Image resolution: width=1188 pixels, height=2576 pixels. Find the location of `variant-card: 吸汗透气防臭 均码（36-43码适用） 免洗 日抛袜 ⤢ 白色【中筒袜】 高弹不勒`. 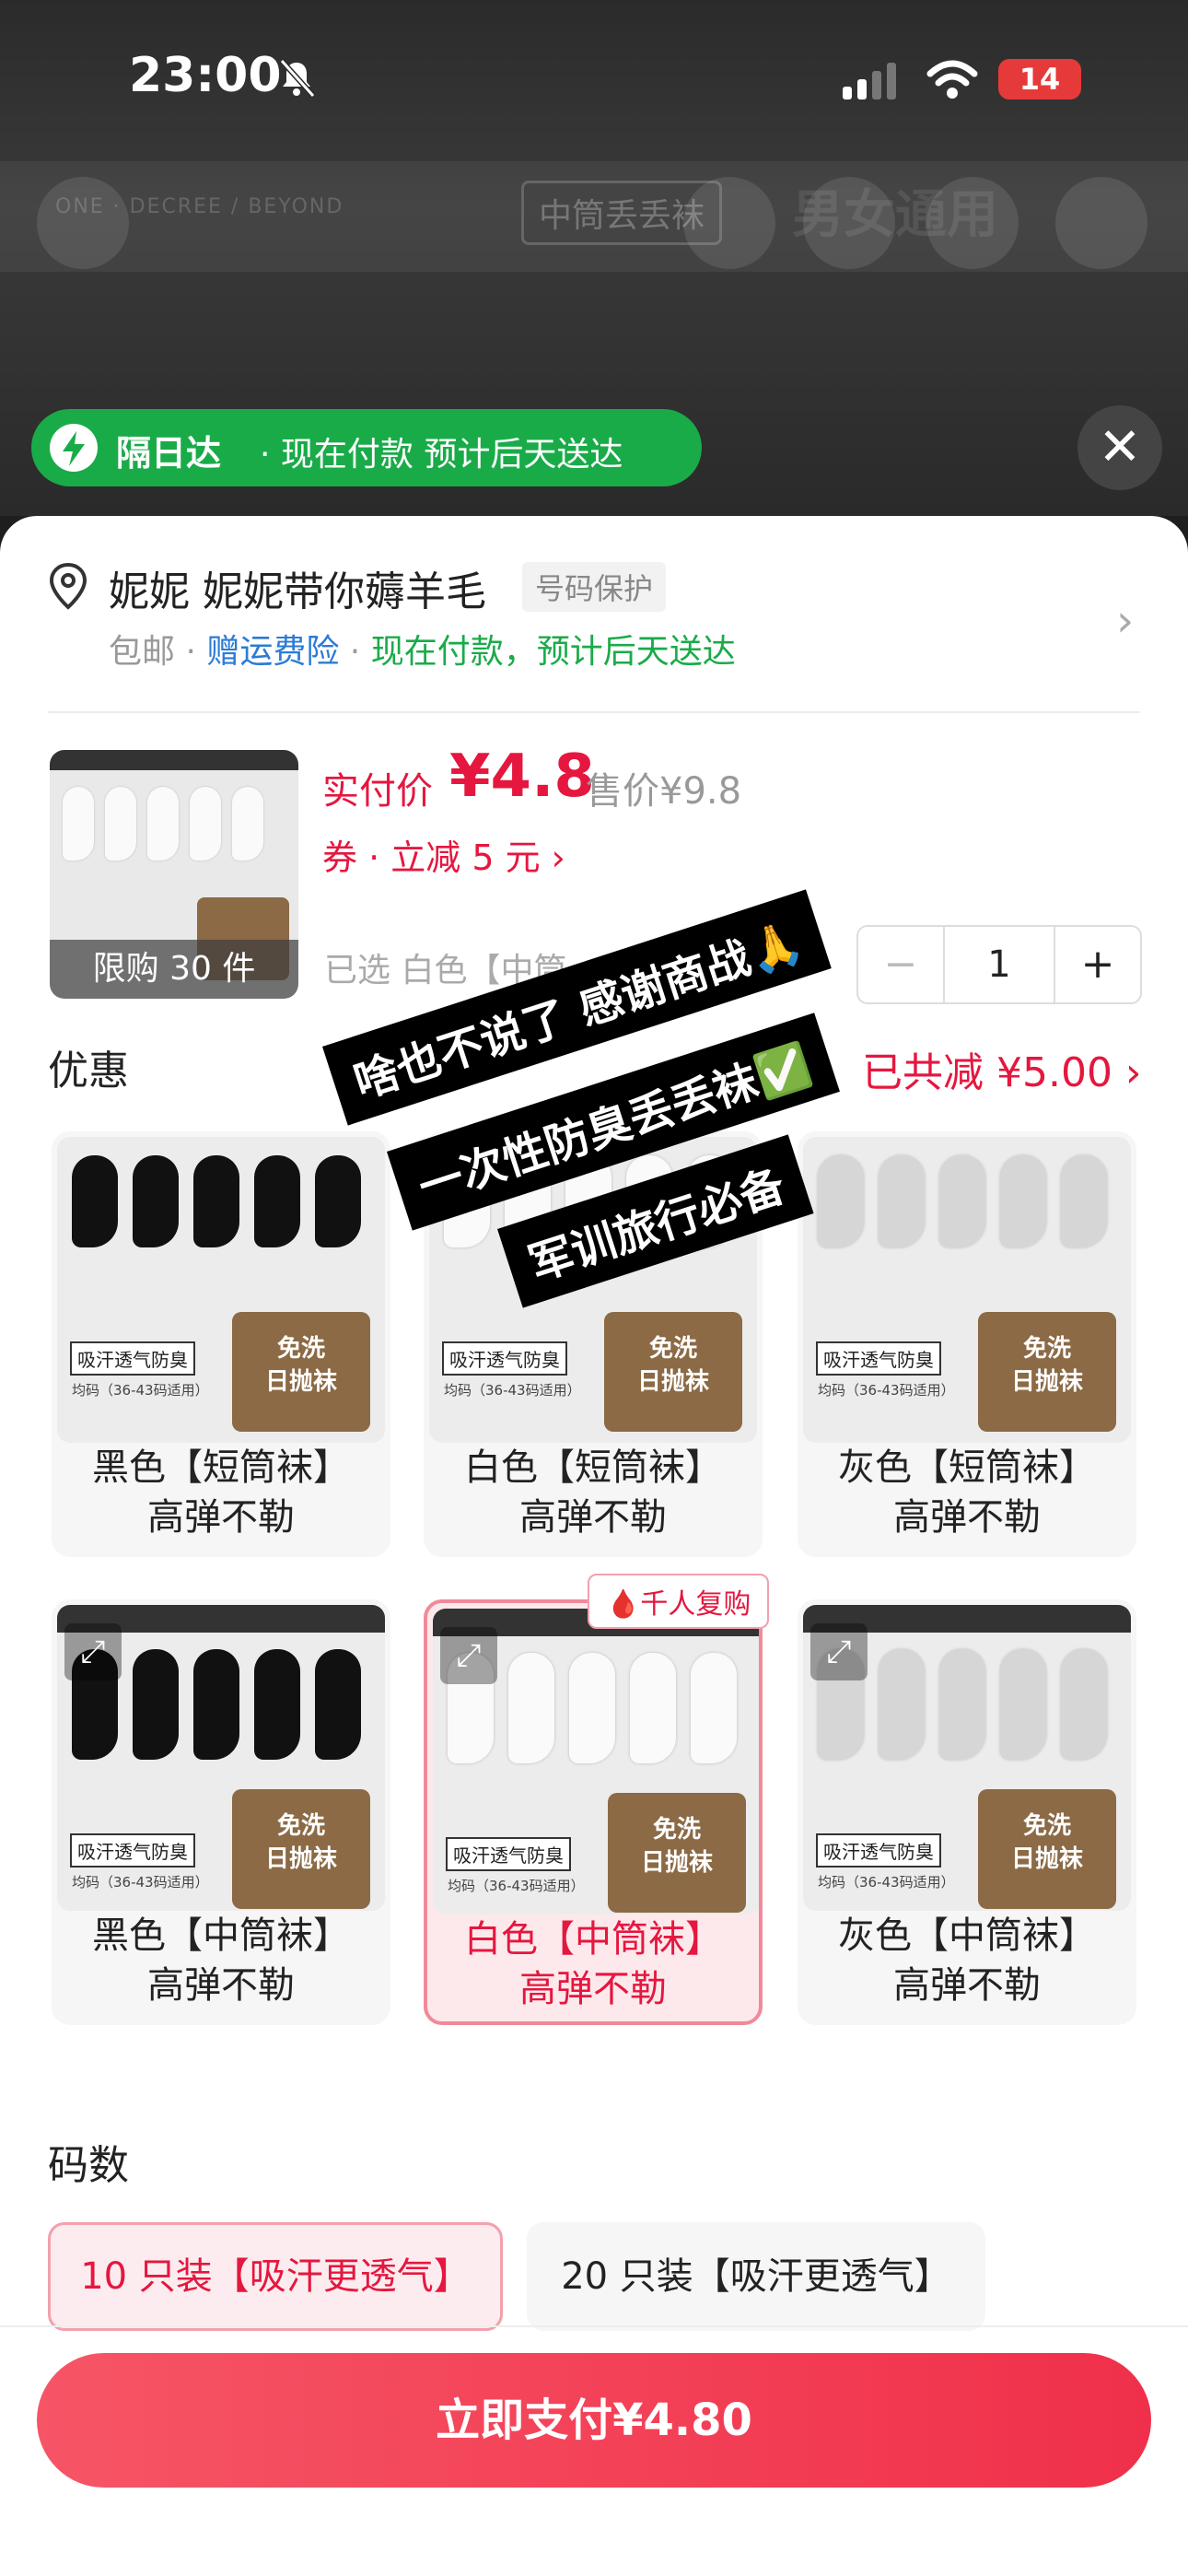

variant-card: 吸汗透气防臭 均码（36-43码适用） 免洗 日抛袜 ⤢ 白色【中筒袜】 高弹不勒 is located at coordinates (593, 1812).